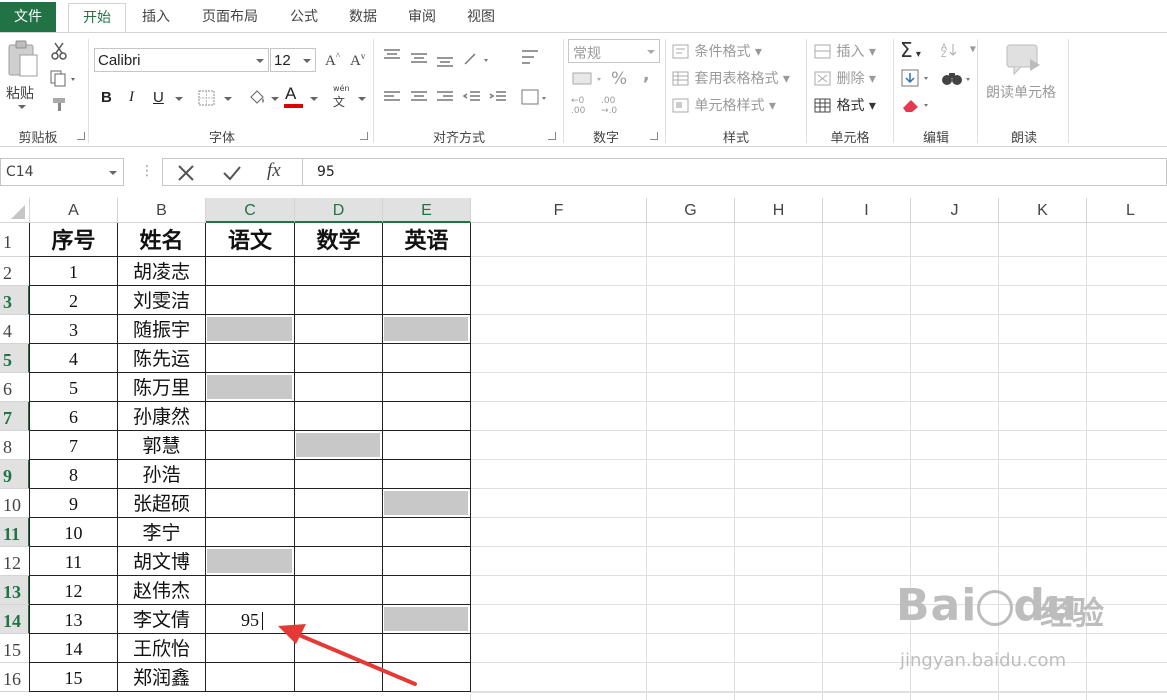  Describe the element at coordinates (131, 97) in the screenshot. I see `italic-button: I` at that location.